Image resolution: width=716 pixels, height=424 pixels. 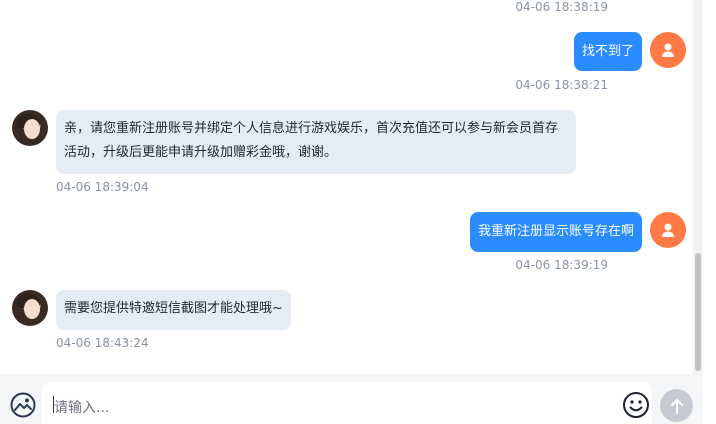 I want to click on image-upload-button, so click(x=23, y=405).